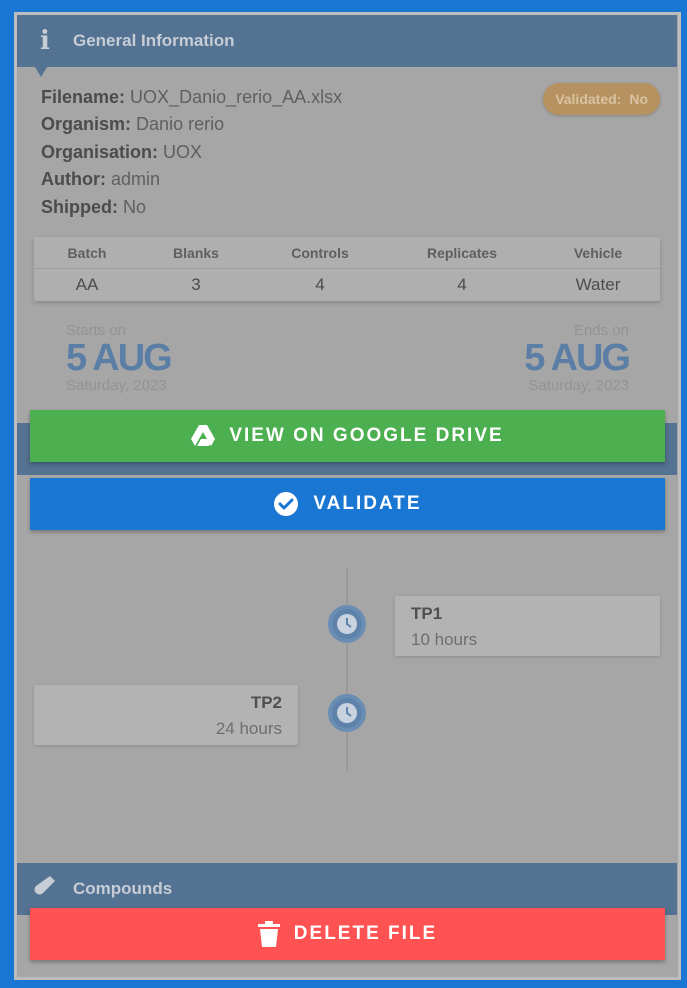 The width and height of the screenshot is (687, 988). What do you see at coordinates (598, 284) in the screenshot?
I see `table-cell-vehicle: Water` at bounding box center [598, 284].